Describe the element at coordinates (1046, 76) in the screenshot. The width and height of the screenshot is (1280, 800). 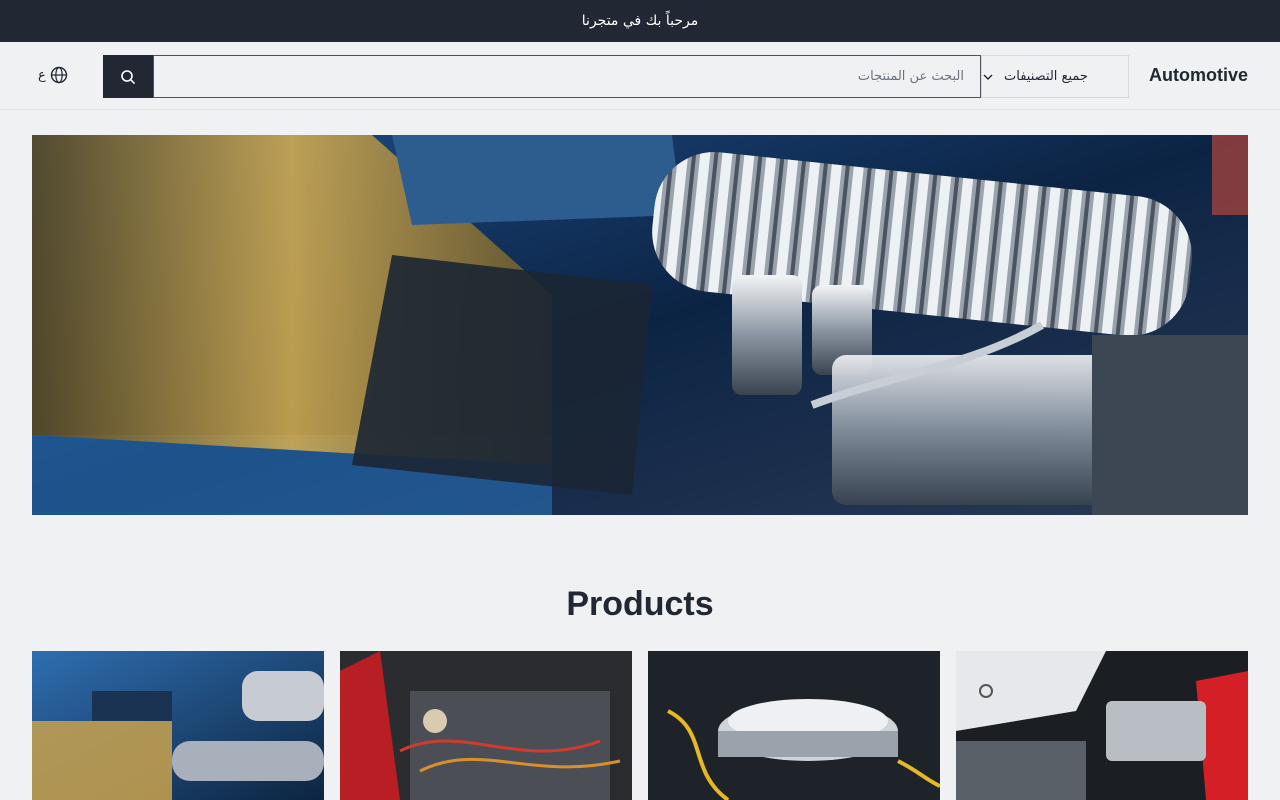
I see `category-select-label: جميع التصنيفات` at that location.